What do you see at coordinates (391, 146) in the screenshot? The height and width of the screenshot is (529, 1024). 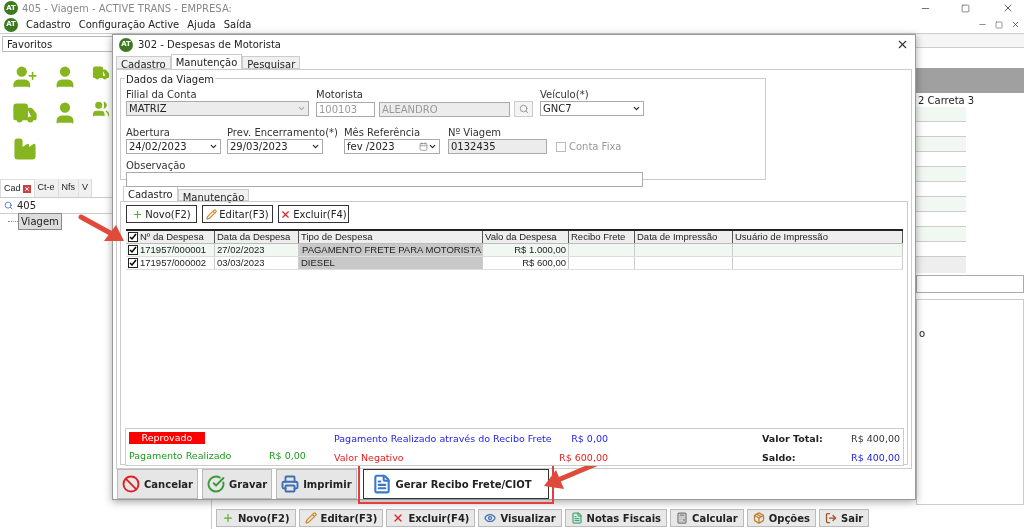 I see `dropdown-field: fev /2023` at bounding box center [391, 146].